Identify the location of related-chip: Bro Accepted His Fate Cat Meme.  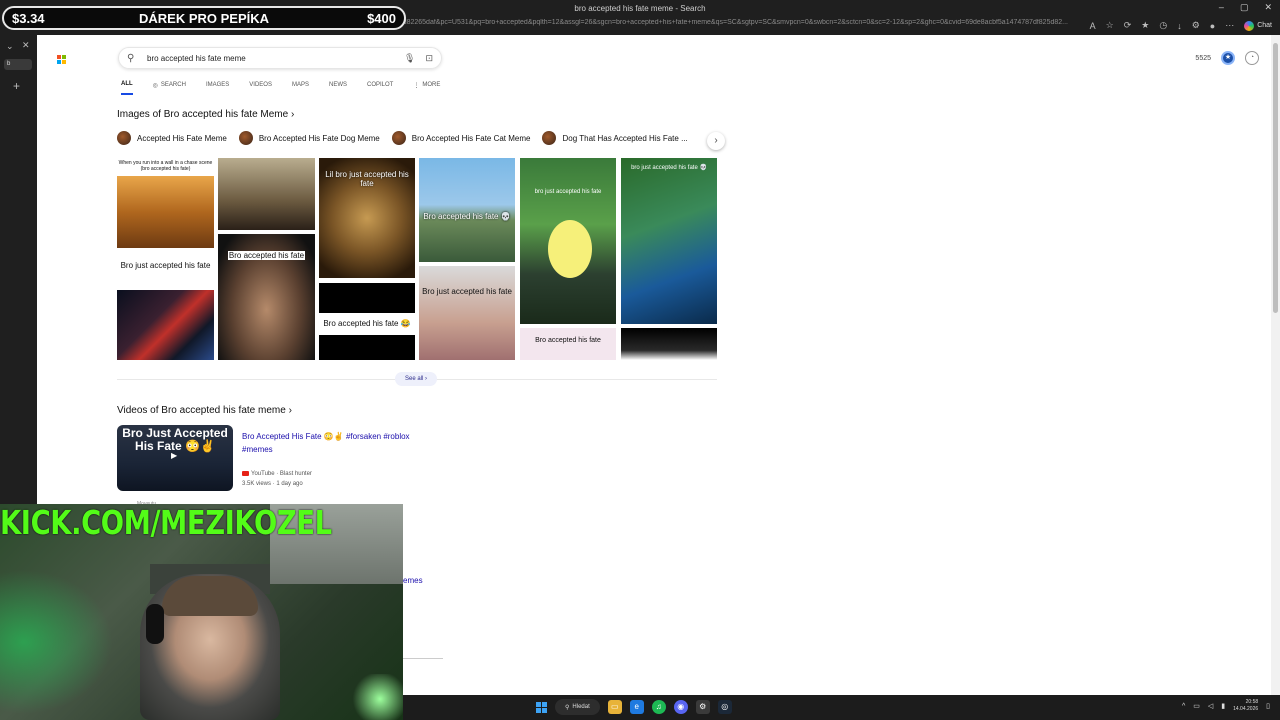
(461, 138).